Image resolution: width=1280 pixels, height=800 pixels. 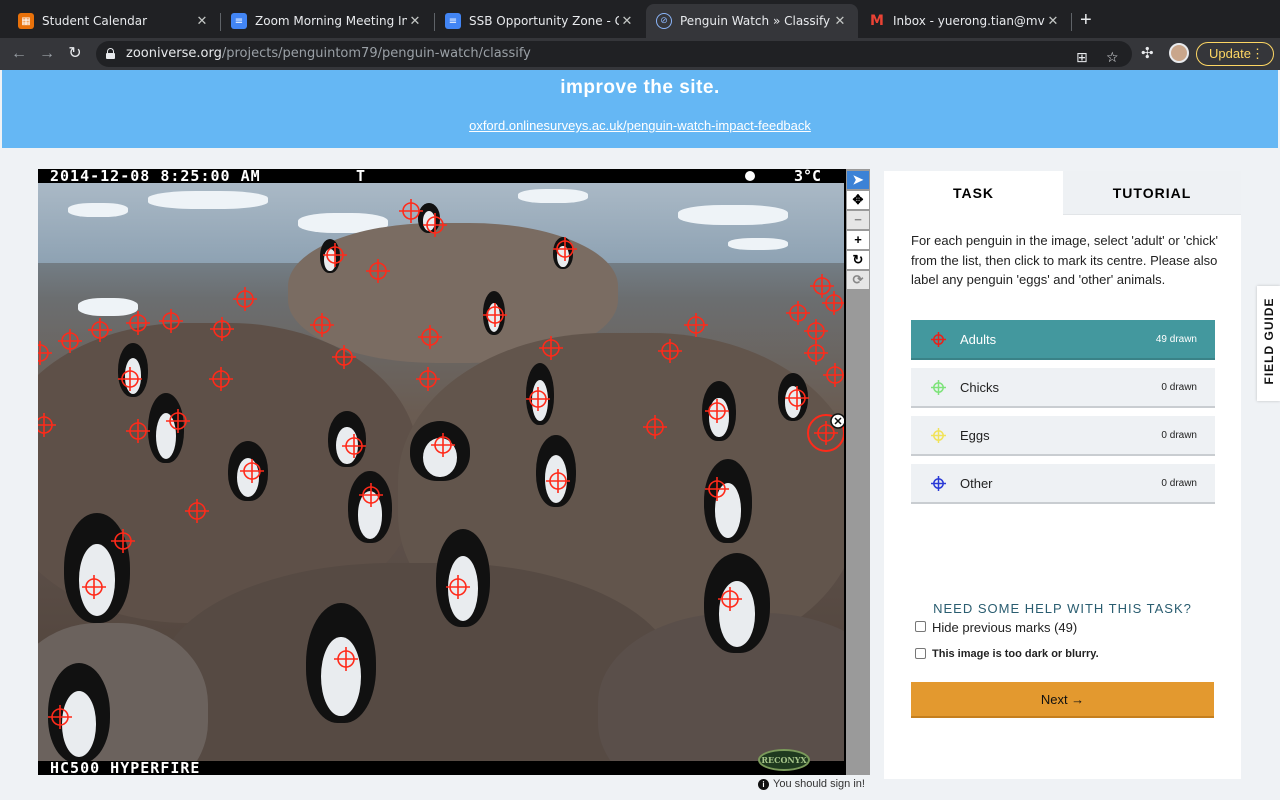 I want to click on zoom-in-icon: +, so click(x=858, y=240).